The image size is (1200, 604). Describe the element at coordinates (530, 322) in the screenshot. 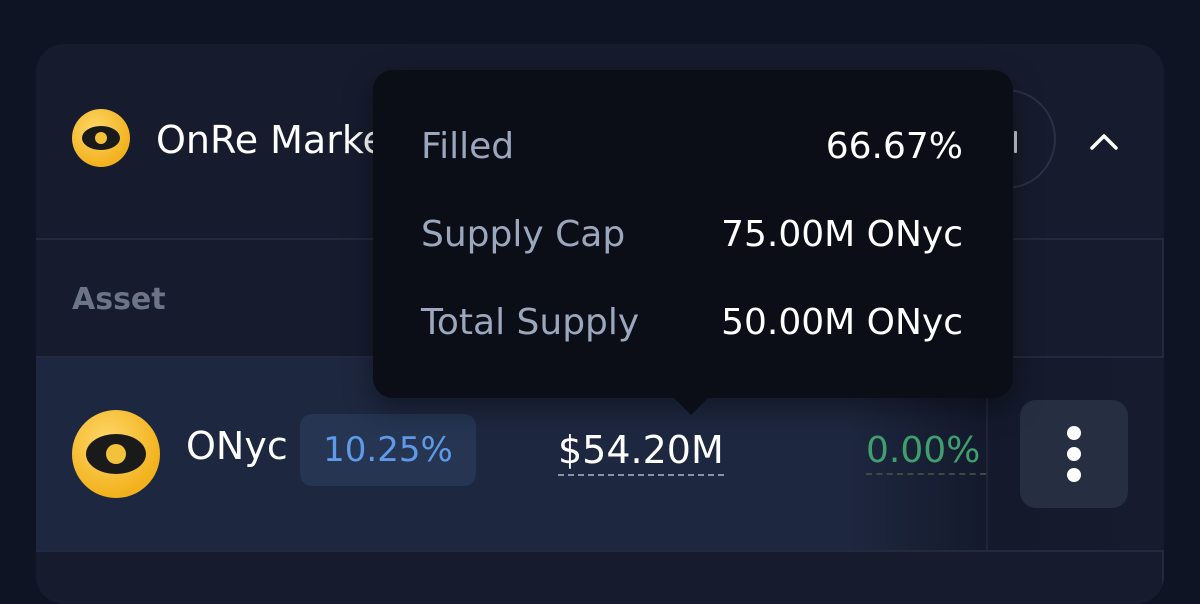

I see `tooltip-label: Total Supply` at that location.